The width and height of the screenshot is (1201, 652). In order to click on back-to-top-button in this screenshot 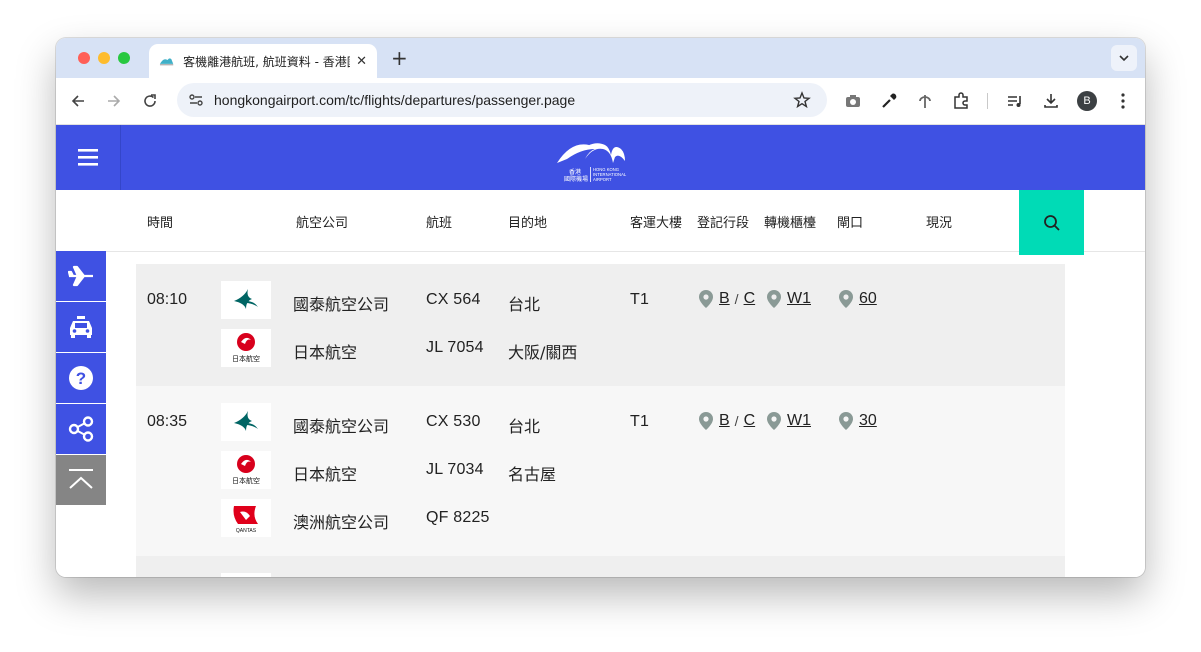, I will do `click(81, 480)`.